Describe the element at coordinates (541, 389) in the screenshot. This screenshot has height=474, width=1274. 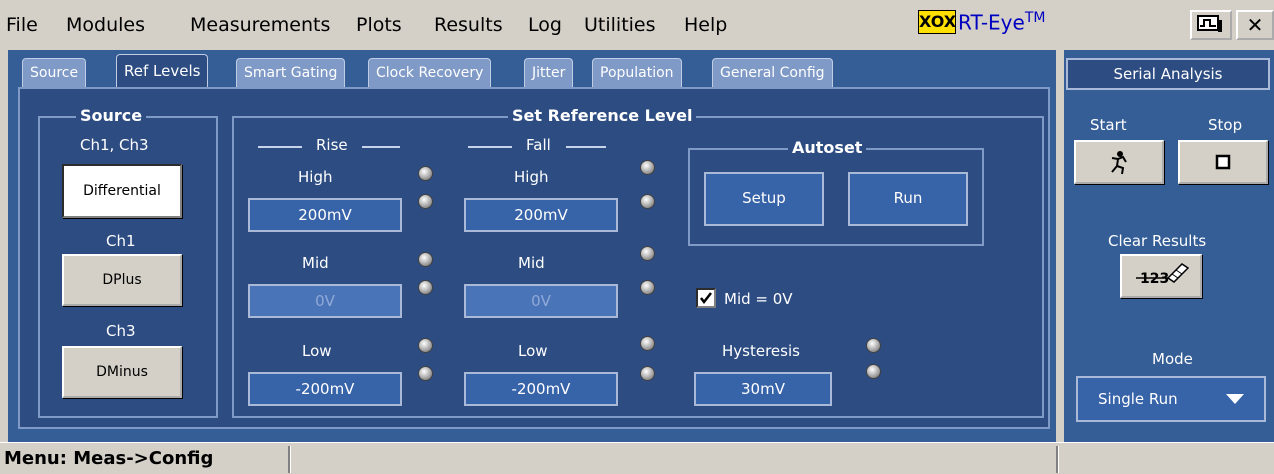
I see `fall-low-field: -200mV` at that location.